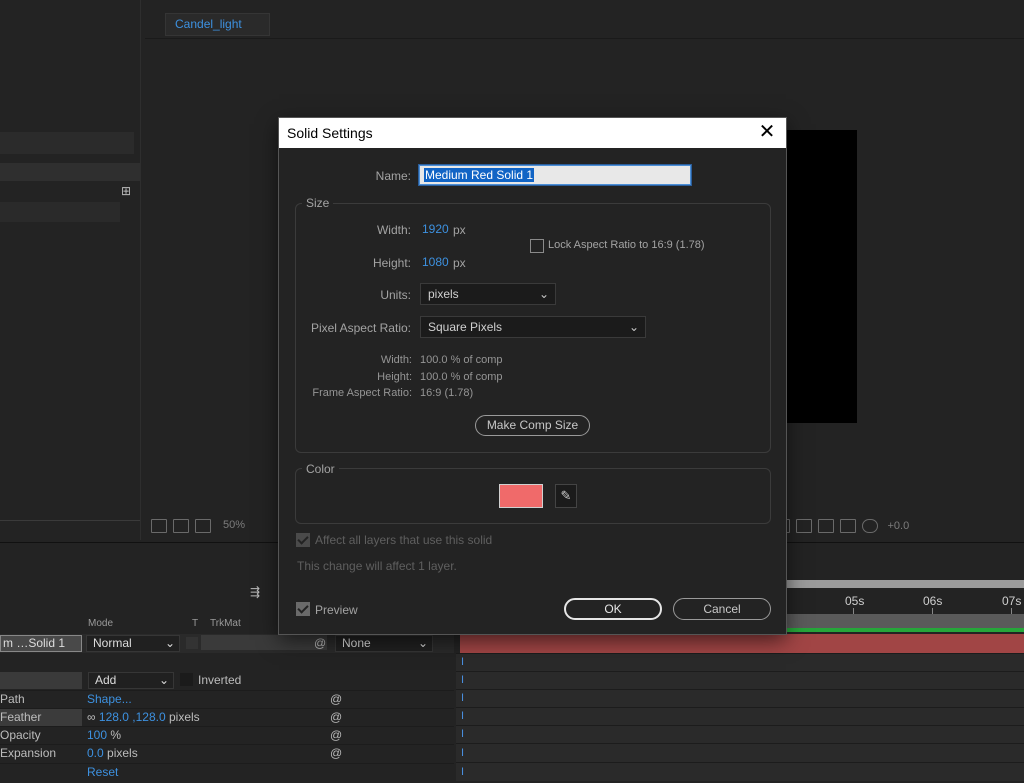  Describe the element at coordinates (41, 643) in the screenshot. I see `layer-name: m …Solid 1` at that location.